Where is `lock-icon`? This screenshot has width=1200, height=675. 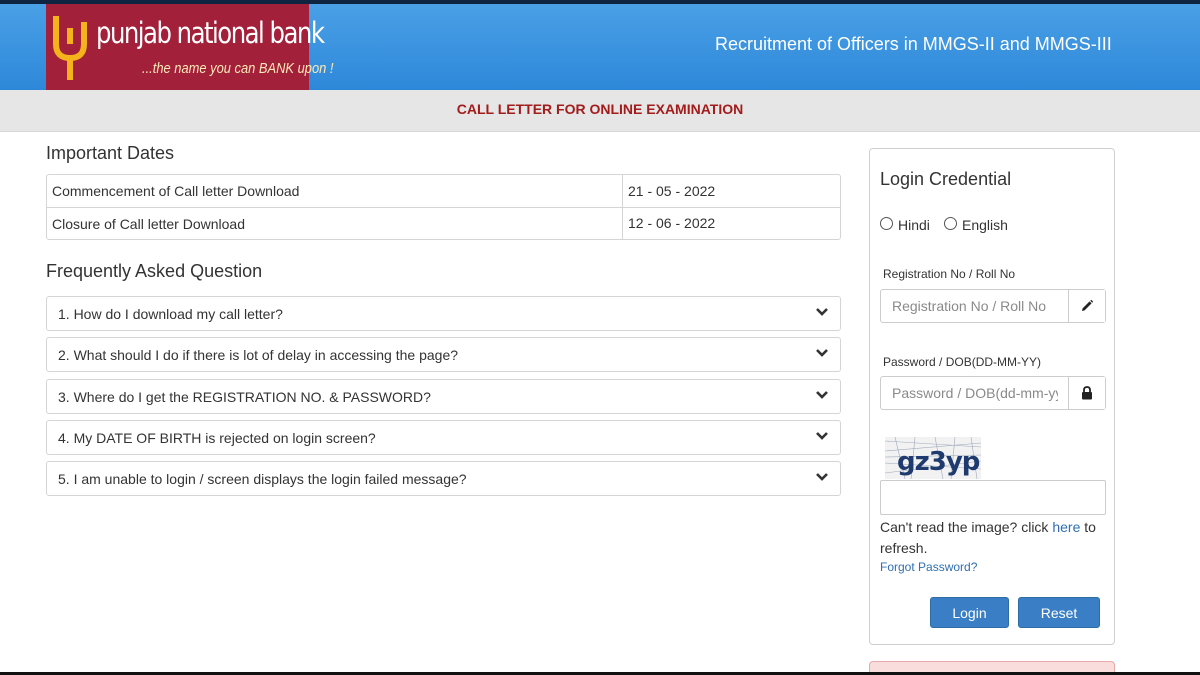
lock-icon is located at coordinates (1086, 393).